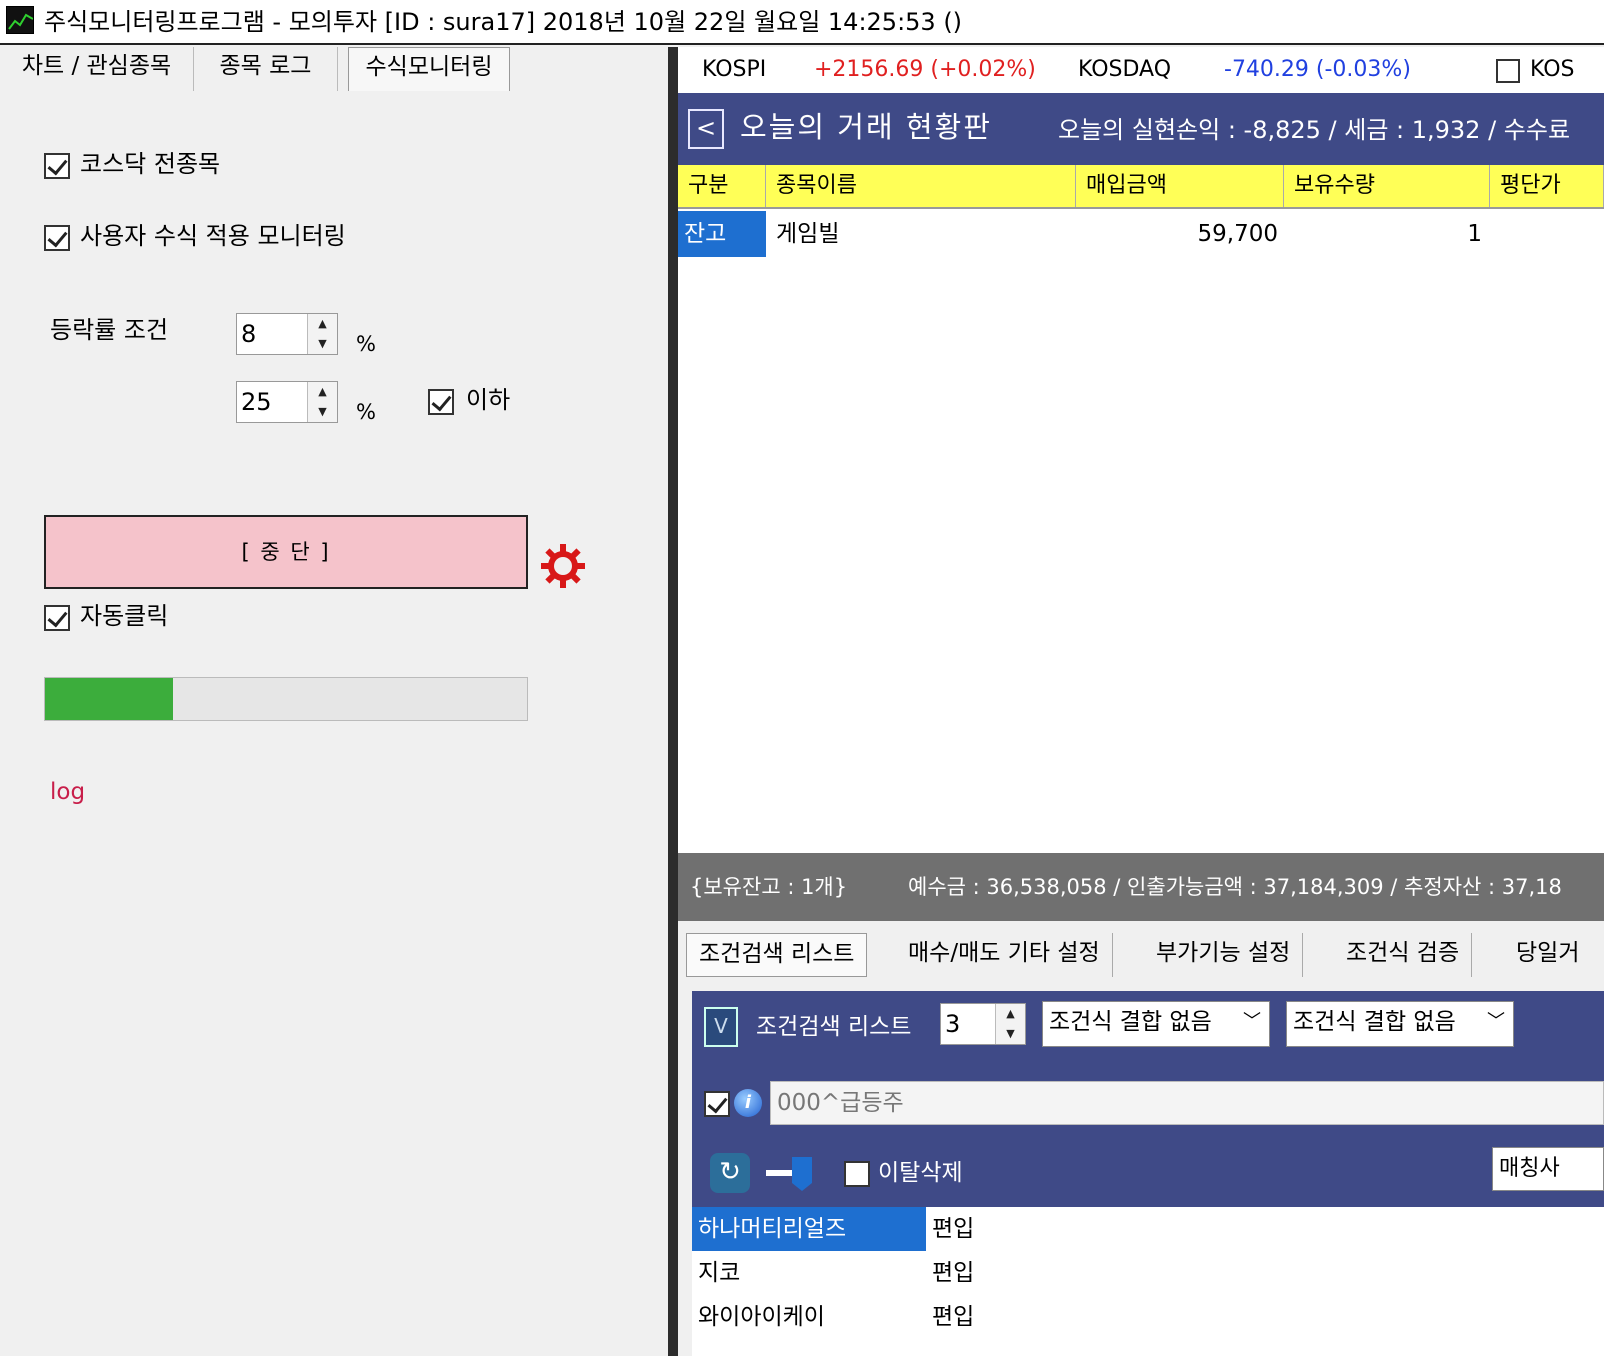  I want to click on row-amount: 59,700, so click(1177, 234).